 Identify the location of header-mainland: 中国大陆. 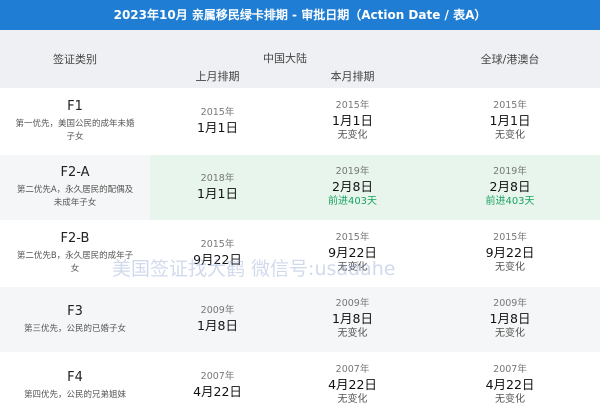
(285, 48).